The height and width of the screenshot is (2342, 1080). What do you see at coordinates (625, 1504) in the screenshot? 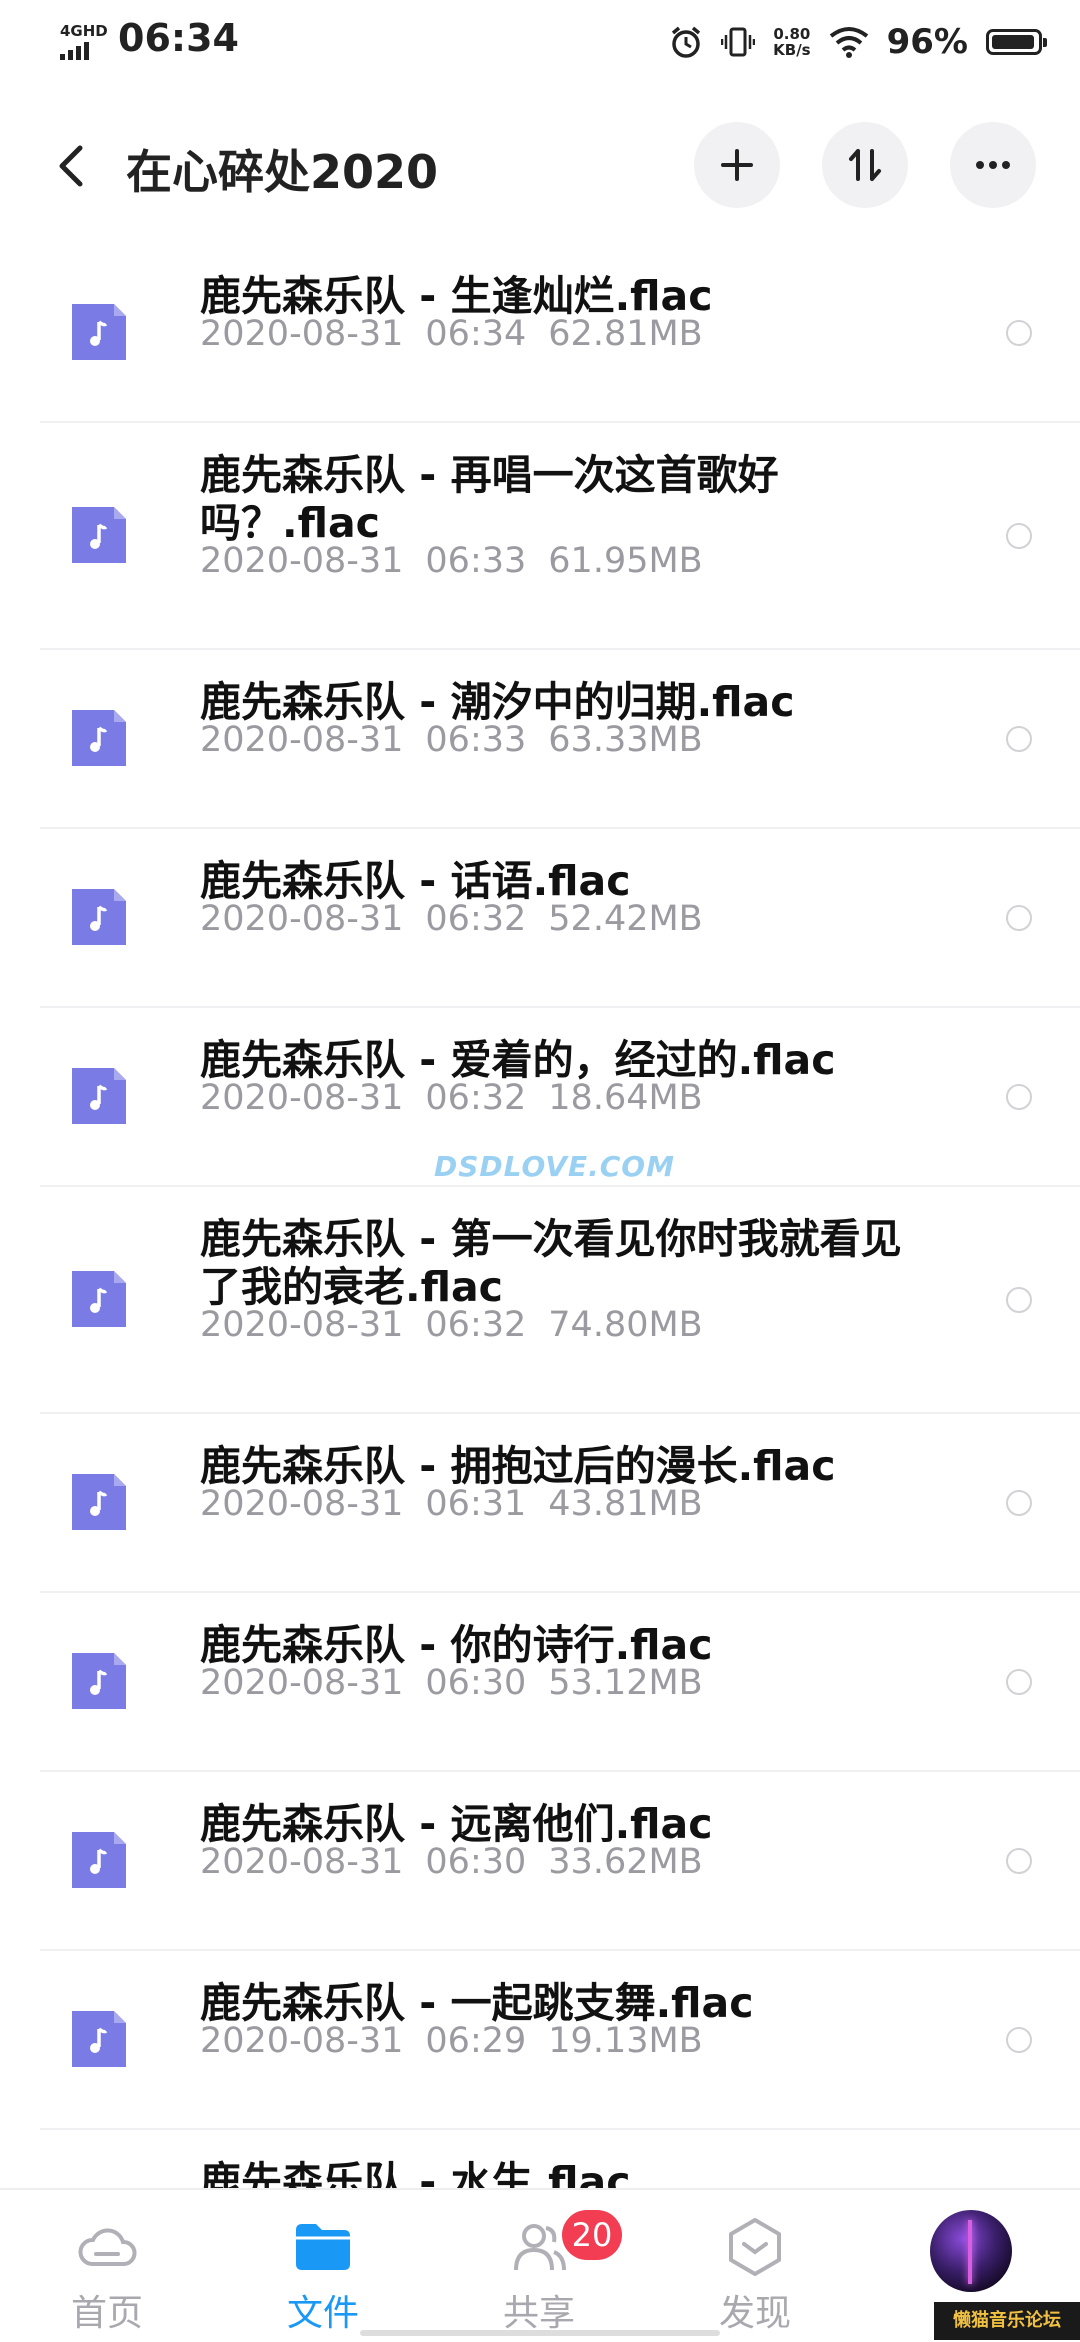
I see `file-size: 43.81MB` at bounding box center [625, 1504].